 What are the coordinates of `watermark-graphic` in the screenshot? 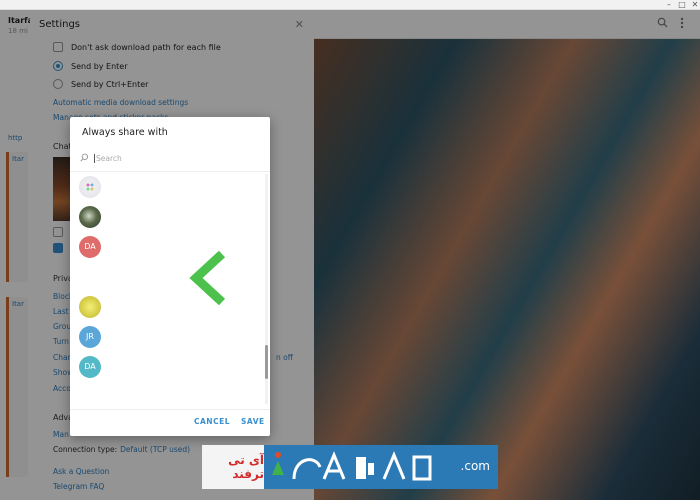 It's located at (352, 466).